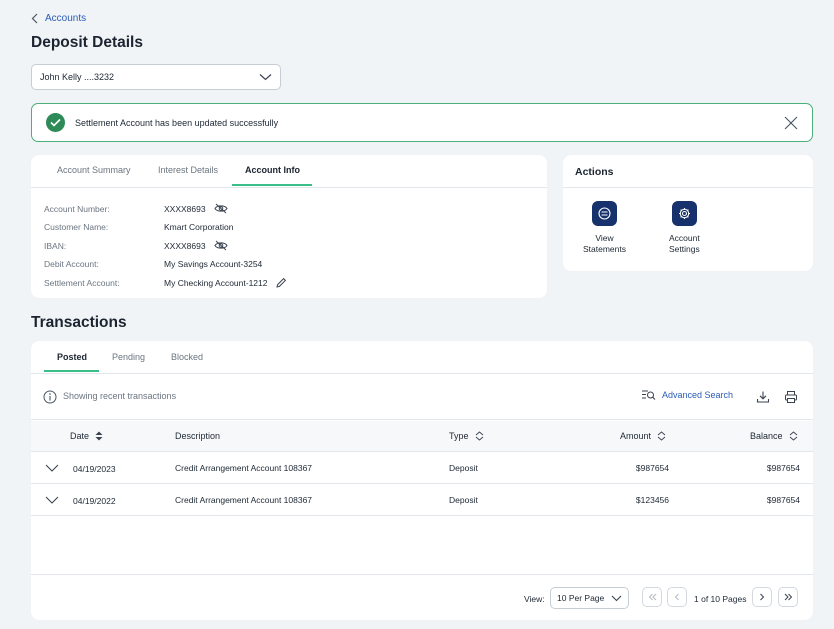  What do you see at coordinates (684, 249) in the screenshot?
I see `action-label-line2: Settings` at bounding box center [684, 249].